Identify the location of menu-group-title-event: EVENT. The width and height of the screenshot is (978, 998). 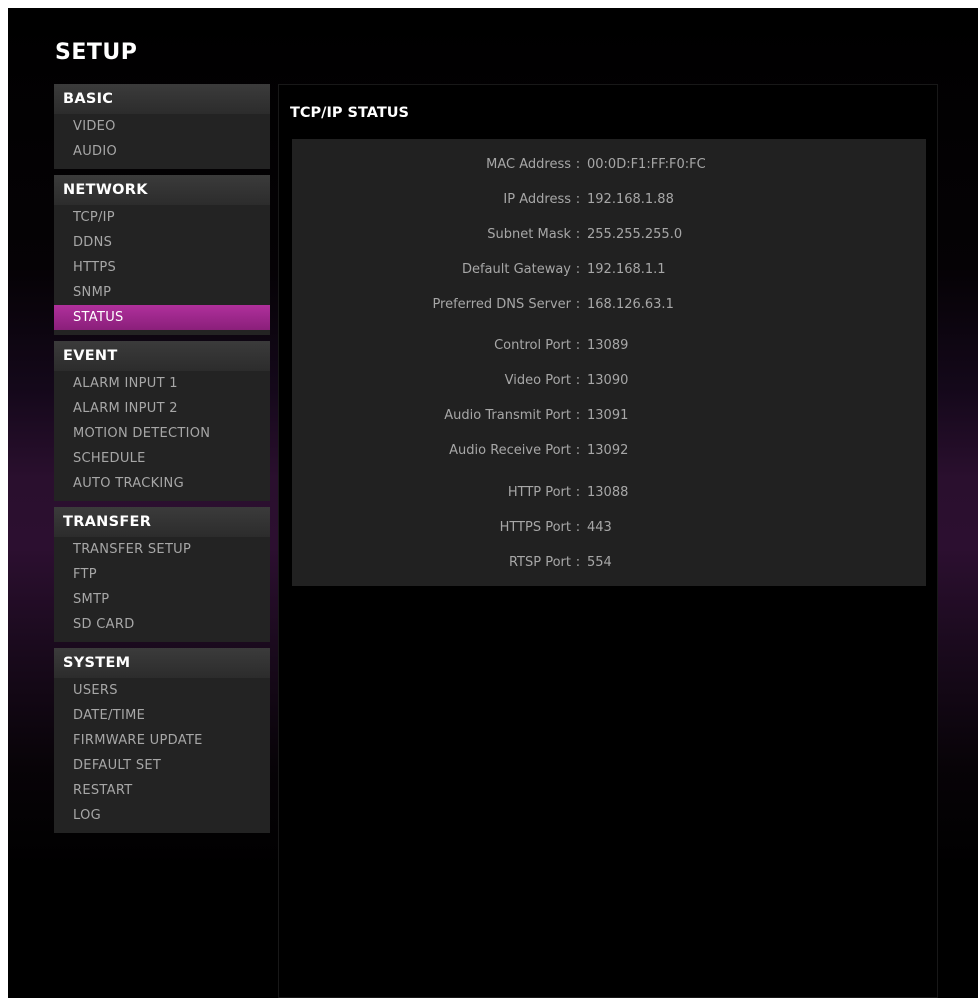
(162, 356).